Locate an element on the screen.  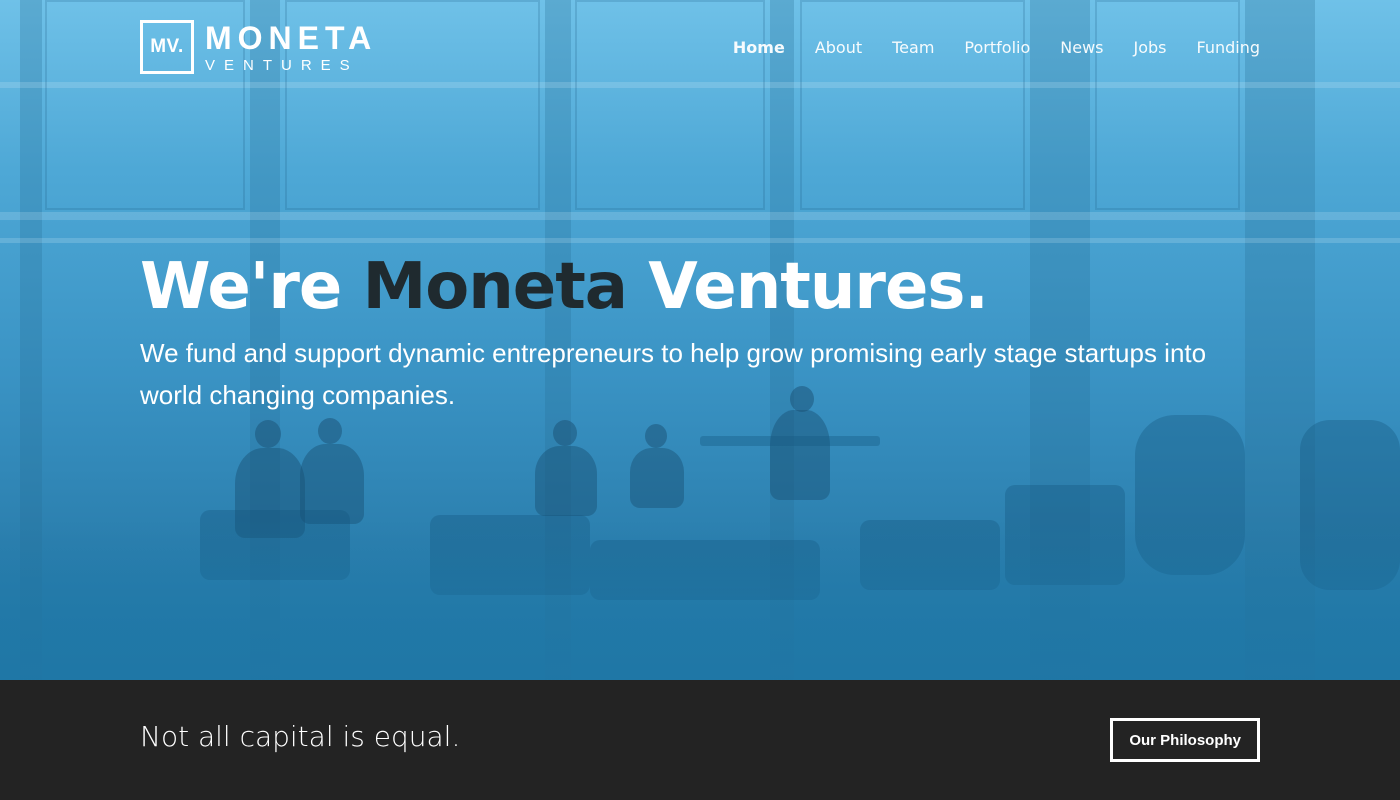
hero-headline: We're Moneta Ventures. is located at coordinates (564, 287).